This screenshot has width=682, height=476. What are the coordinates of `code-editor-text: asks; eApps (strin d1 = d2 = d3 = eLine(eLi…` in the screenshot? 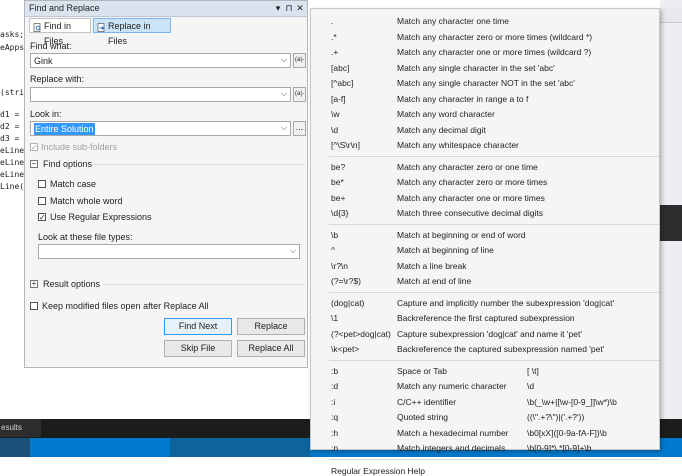 It's located at (14, 210).